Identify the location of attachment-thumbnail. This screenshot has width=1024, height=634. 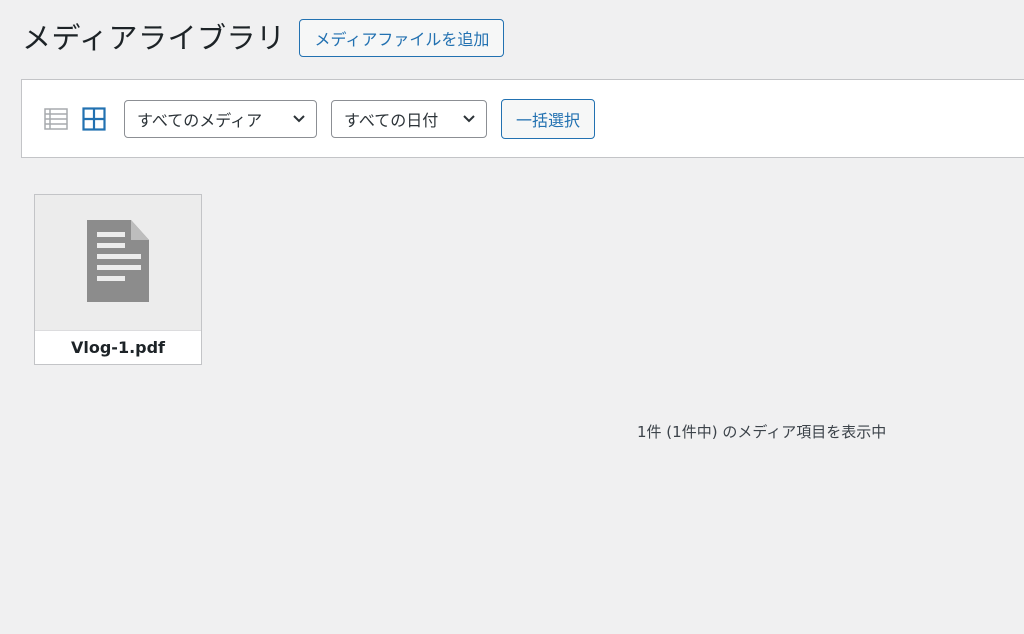
(118, 263).